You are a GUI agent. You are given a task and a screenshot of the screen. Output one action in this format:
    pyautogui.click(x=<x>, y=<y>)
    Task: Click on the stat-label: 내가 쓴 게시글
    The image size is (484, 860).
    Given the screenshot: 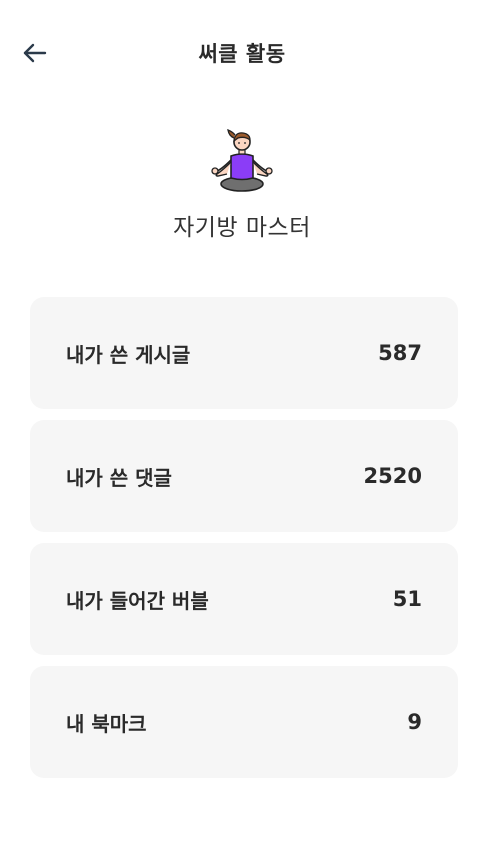 What is the action you would take?
    pyautogui.click(x=128, y=354)
    